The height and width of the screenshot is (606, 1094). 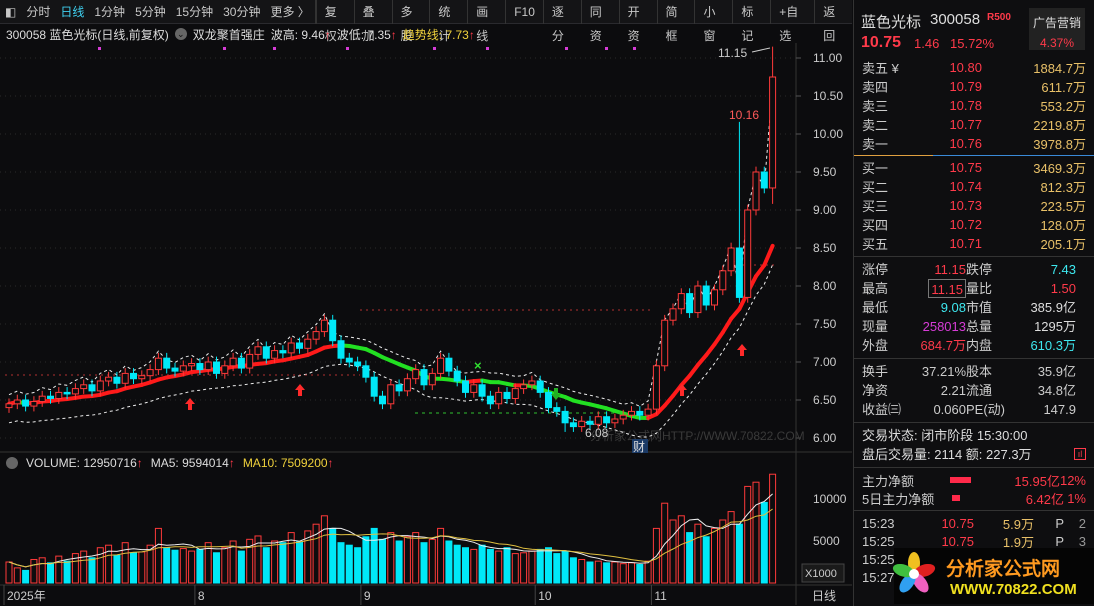 I want to click on stat-label: 股本, so click(x=979, y=371).